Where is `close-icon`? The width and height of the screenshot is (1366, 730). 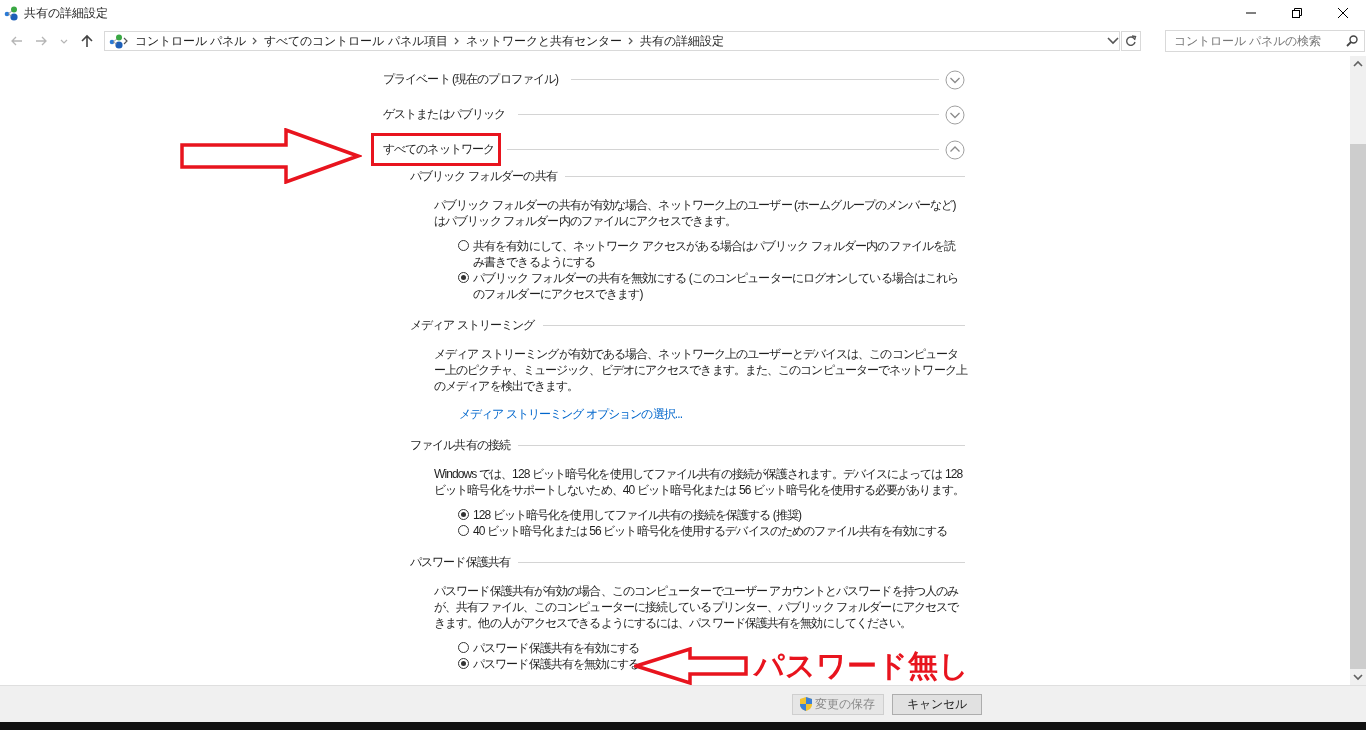 close-icon is located at coordinates (1343, 13).